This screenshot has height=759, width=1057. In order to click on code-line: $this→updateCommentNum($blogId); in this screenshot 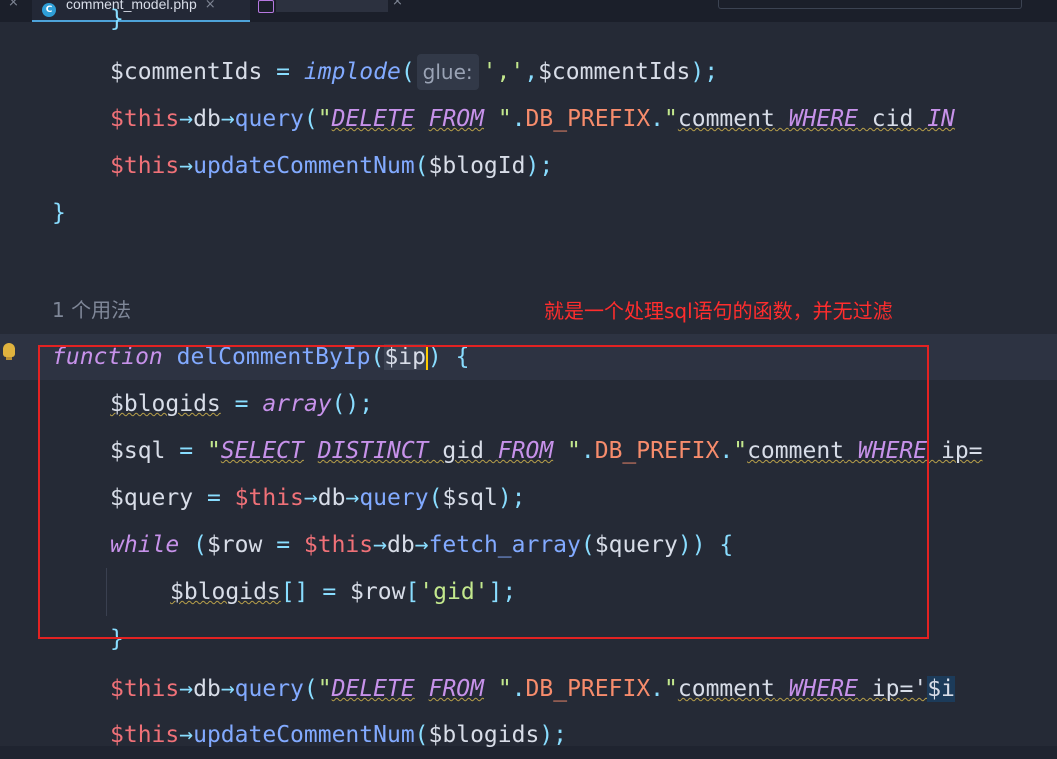, I will do `click(332, 166)`.